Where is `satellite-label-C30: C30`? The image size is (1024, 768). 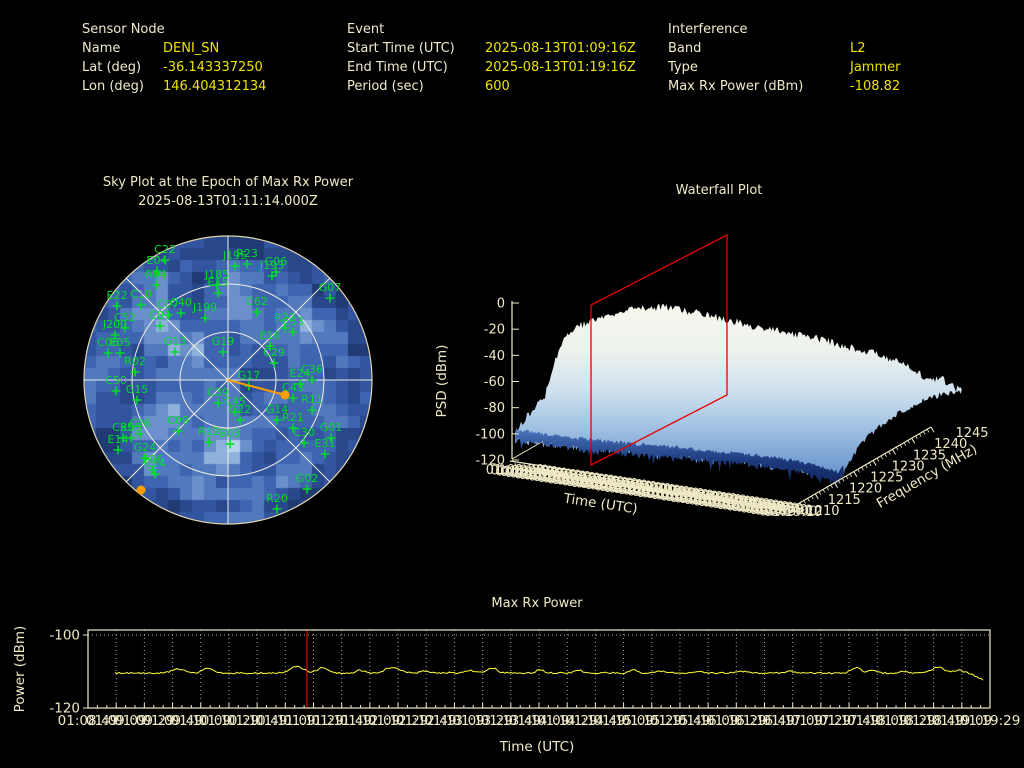 satellite-label-C30: C30 is located at coordinates (304, 432).